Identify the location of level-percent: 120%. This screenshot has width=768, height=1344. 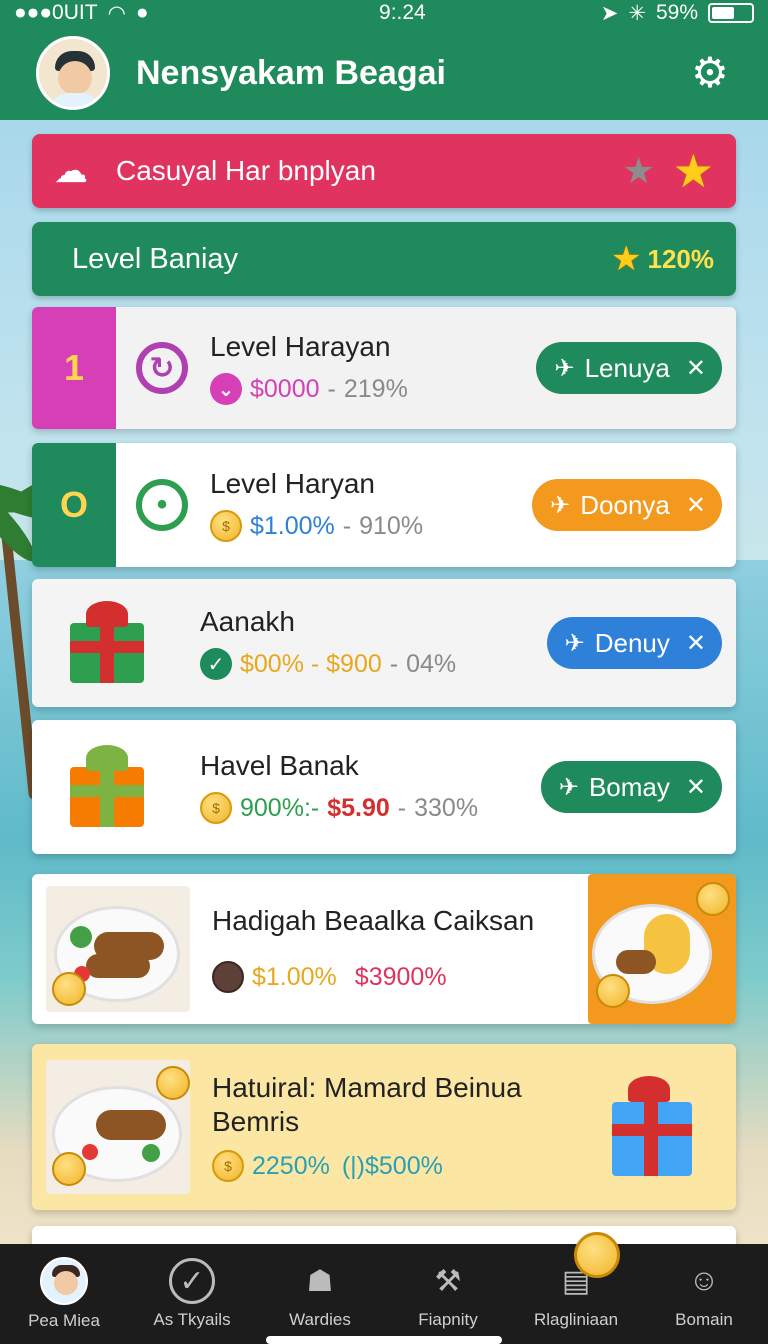
(681, 258).